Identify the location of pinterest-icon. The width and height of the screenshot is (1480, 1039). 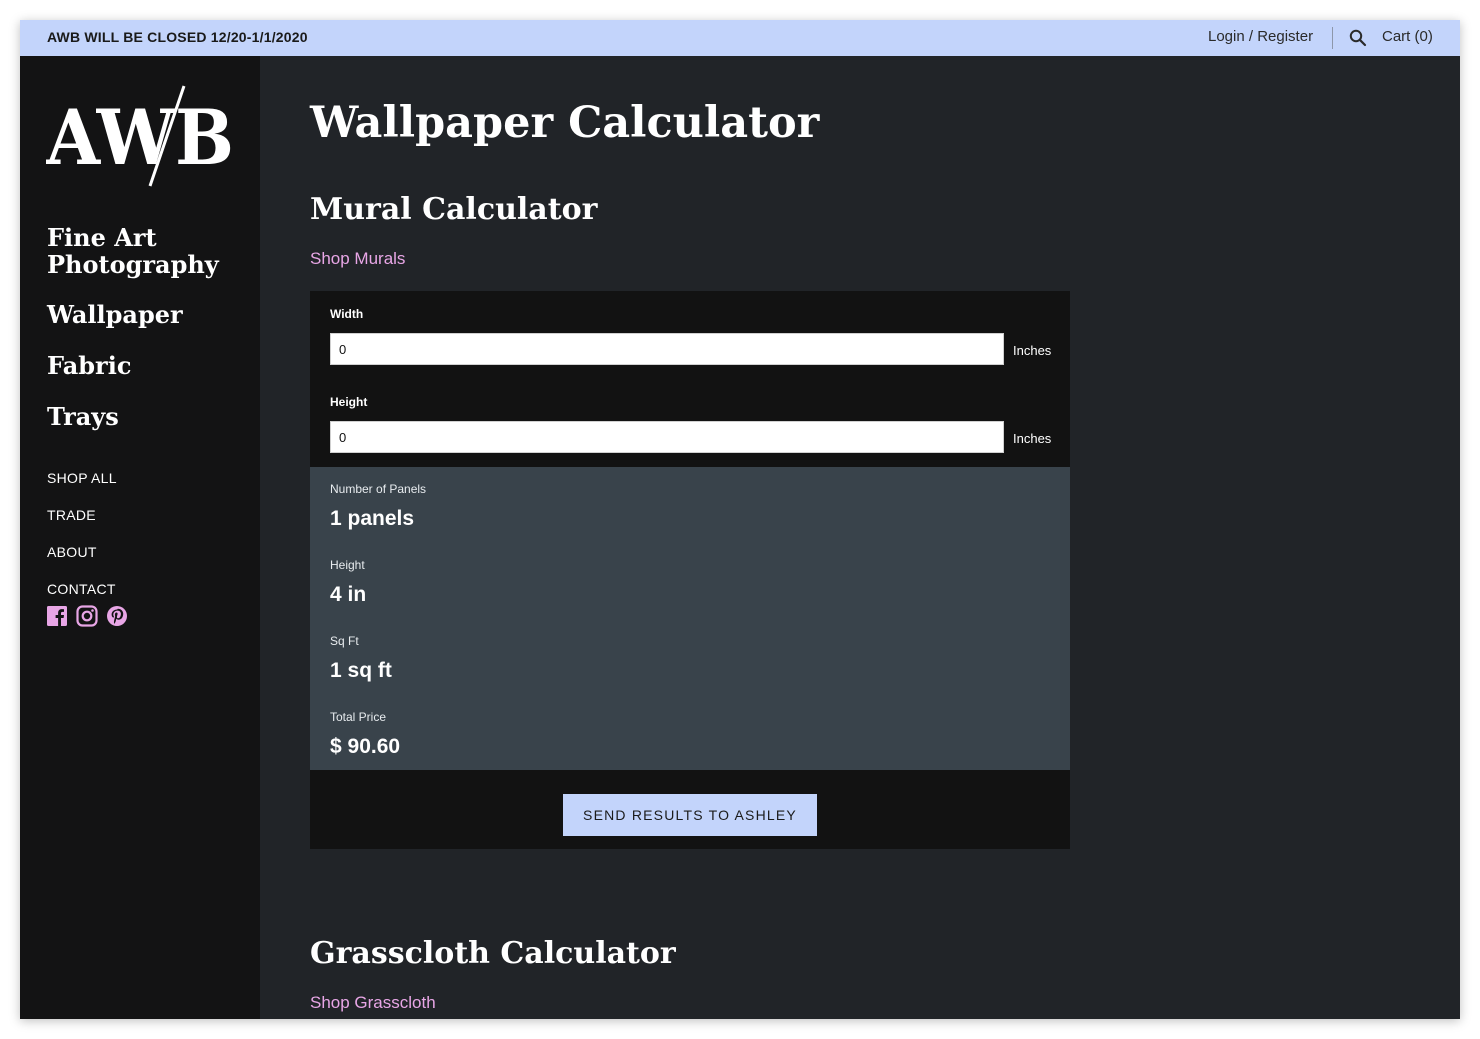
(117, 616).